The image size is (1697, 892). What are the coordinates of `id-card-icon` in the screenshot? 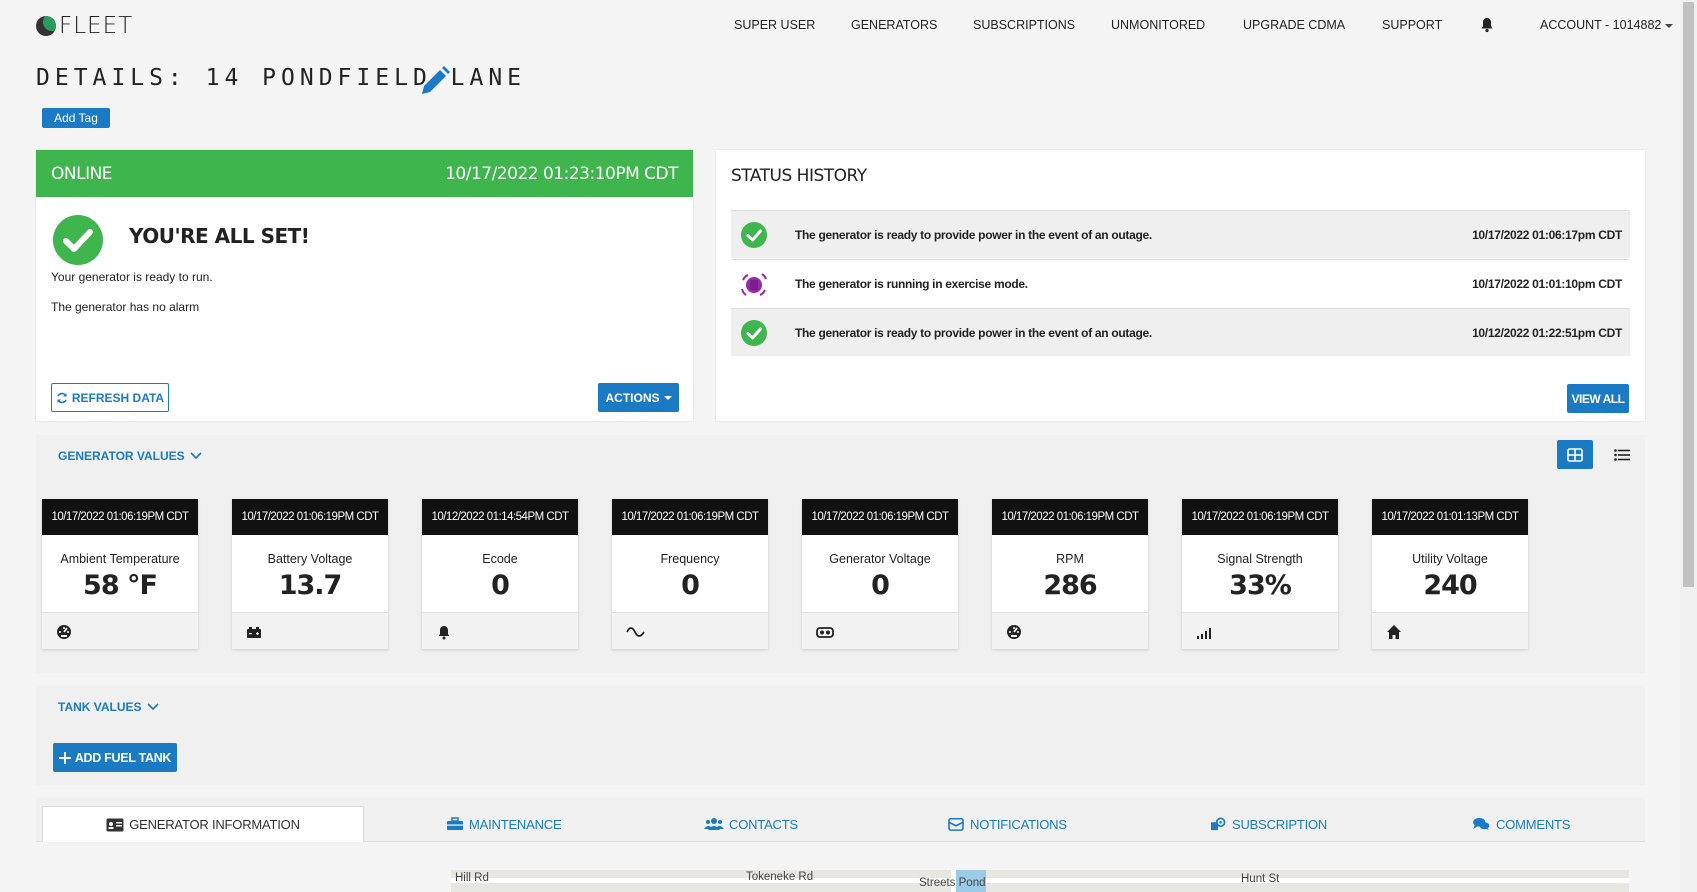 It's located at (115, 824).